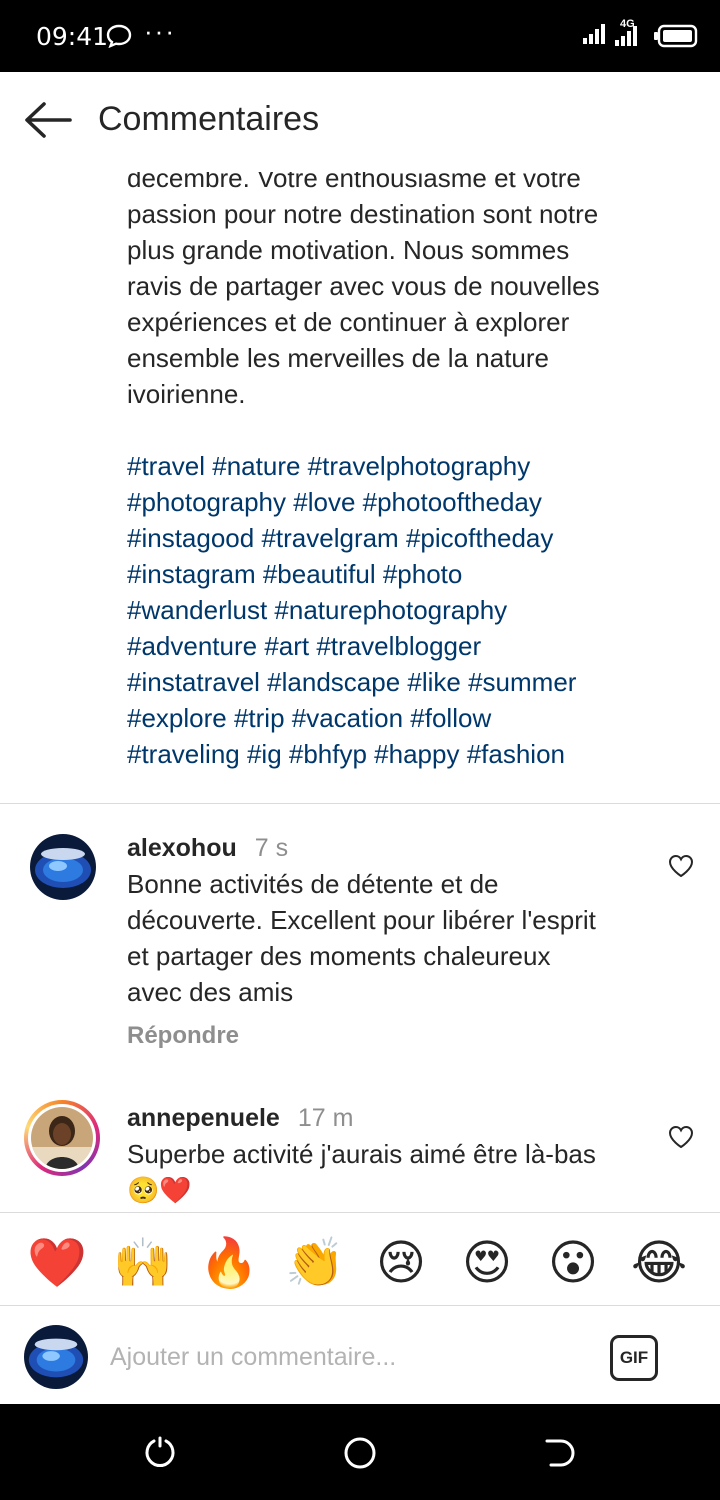 The image size is (720, 1500). Describe the element at coordinates (160, 31) in the screenshot. I see `more-notifications-icon: ···` at that location.